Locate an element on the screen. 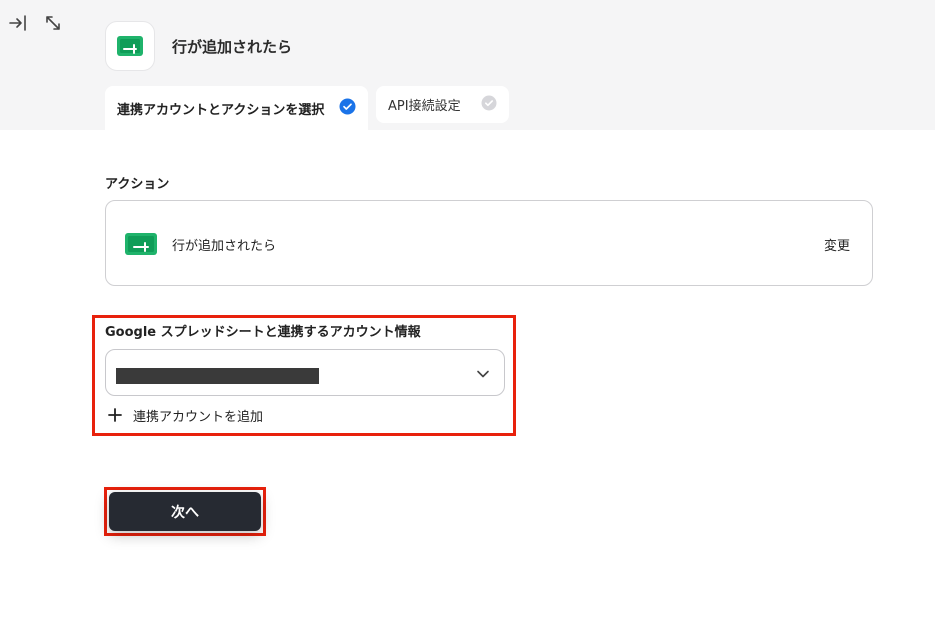 This screenshot has height=627, width=935. app-icon-tile is located at coordinates (130, 46).